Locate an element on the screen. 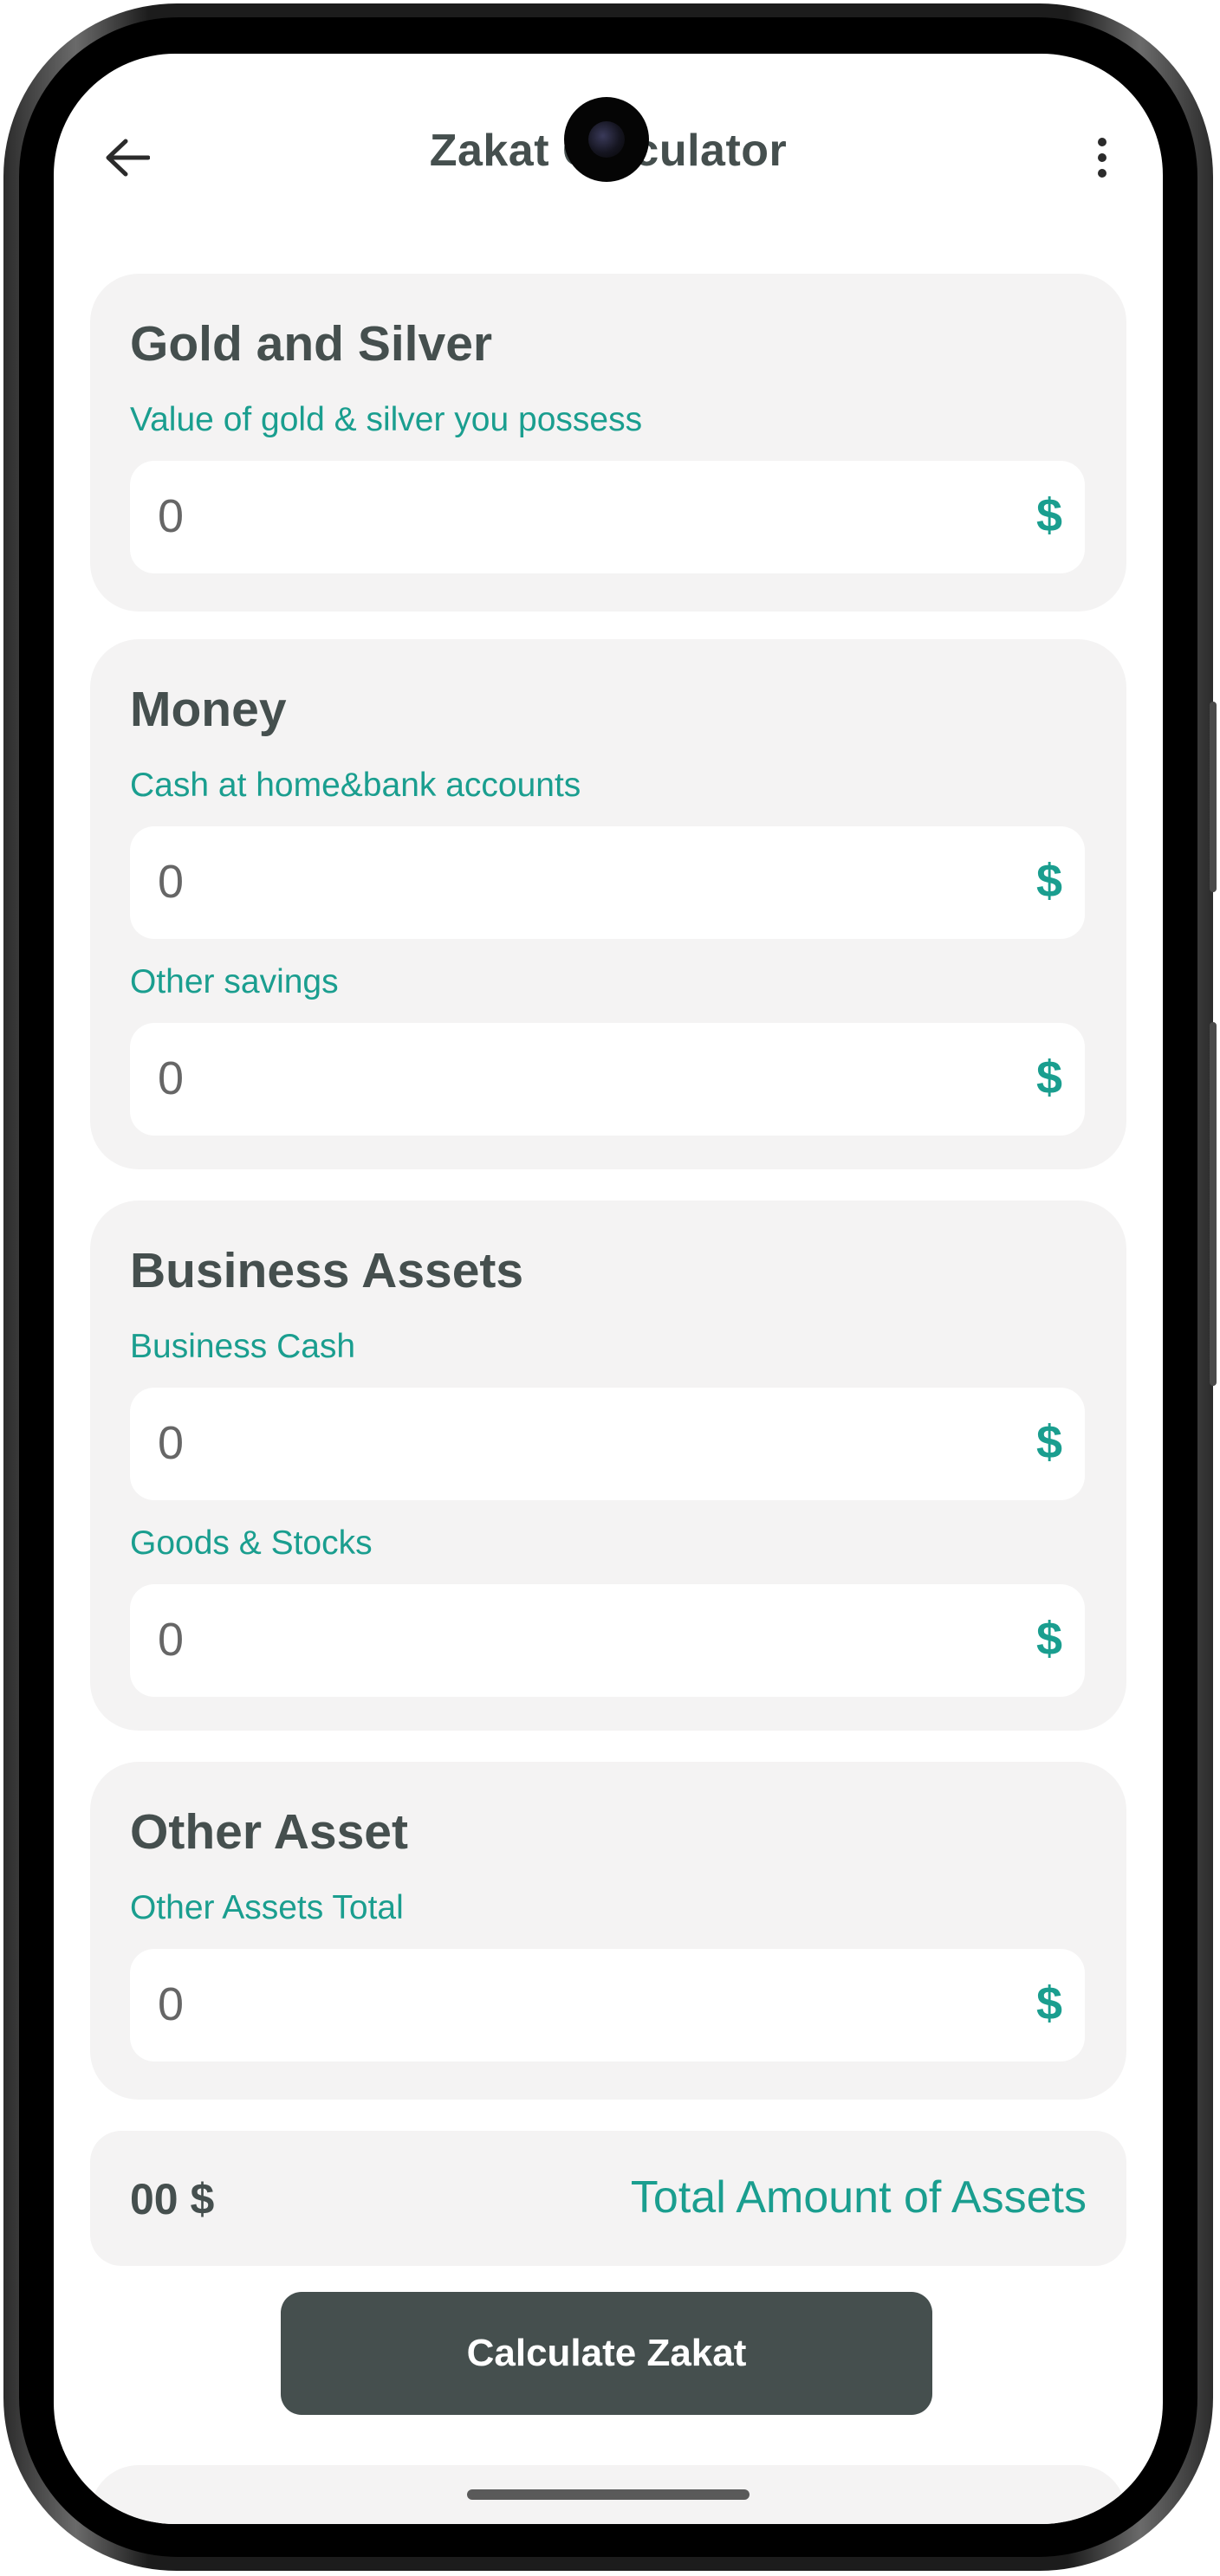 The height and width of the screenshot is (2576, 1220). field-label: Other savings is located at coordinates (234, 981).